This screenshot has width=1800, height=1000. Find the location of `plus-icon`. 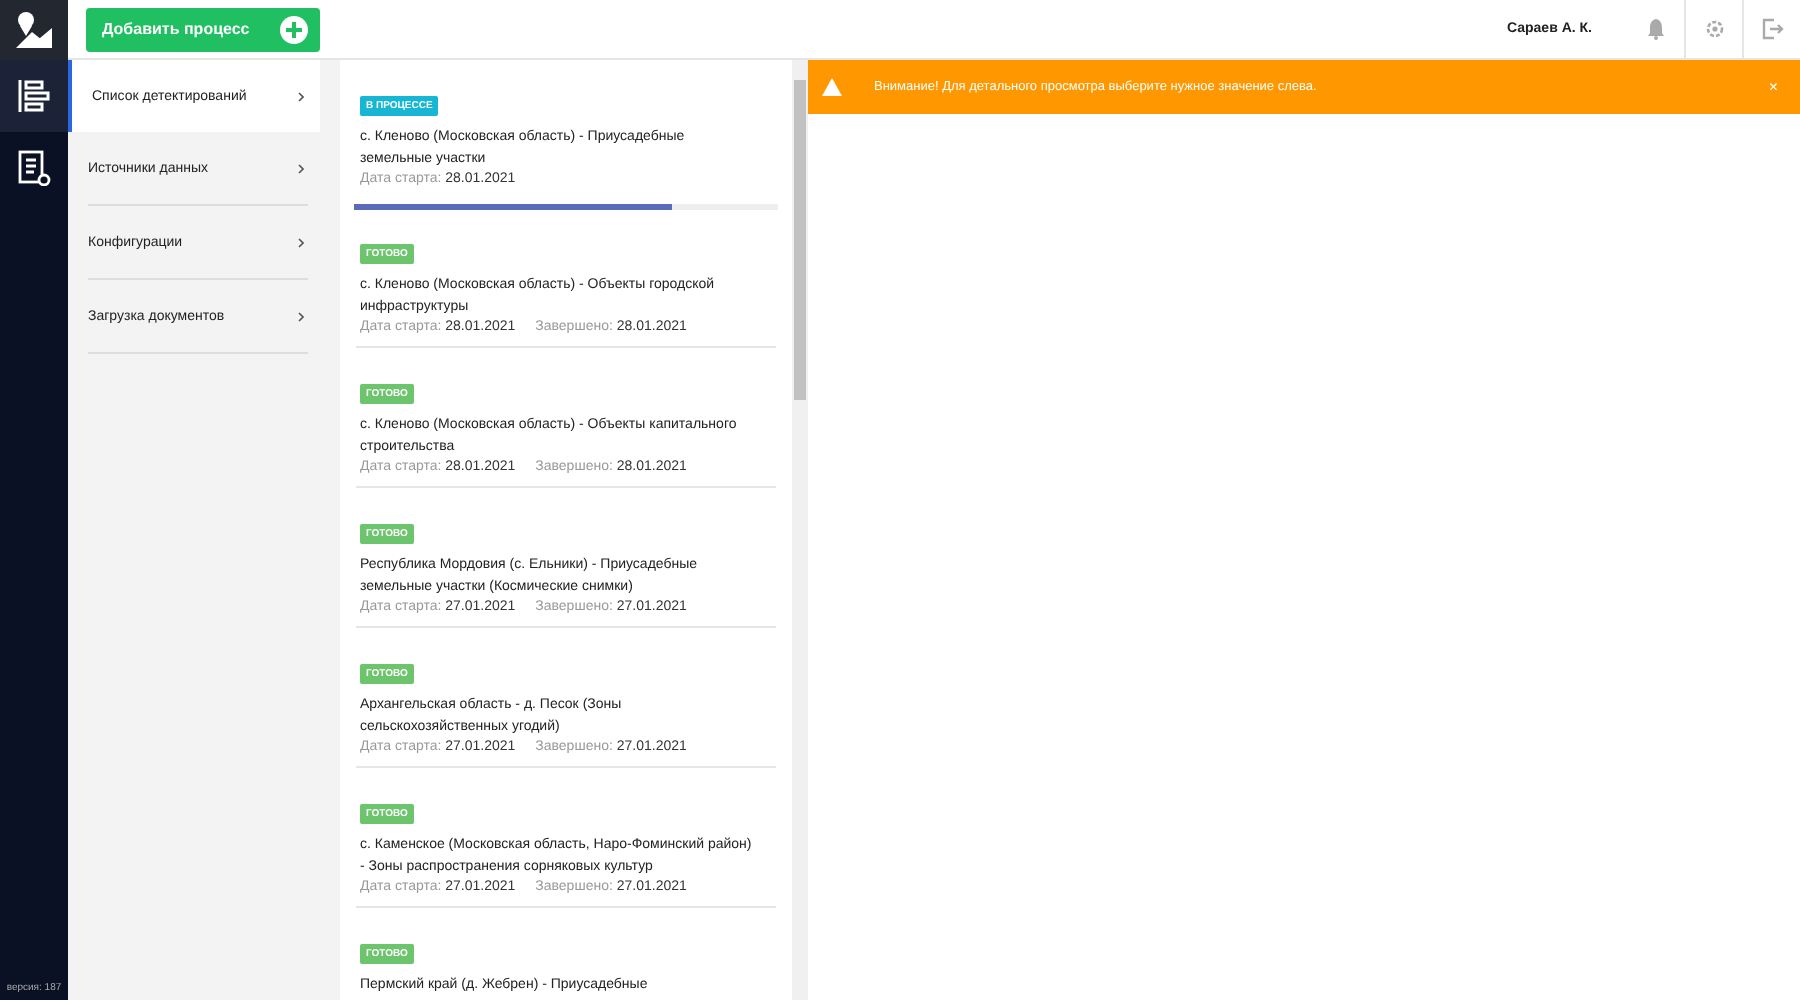

plus-icon is located at coordinates (294, 29).